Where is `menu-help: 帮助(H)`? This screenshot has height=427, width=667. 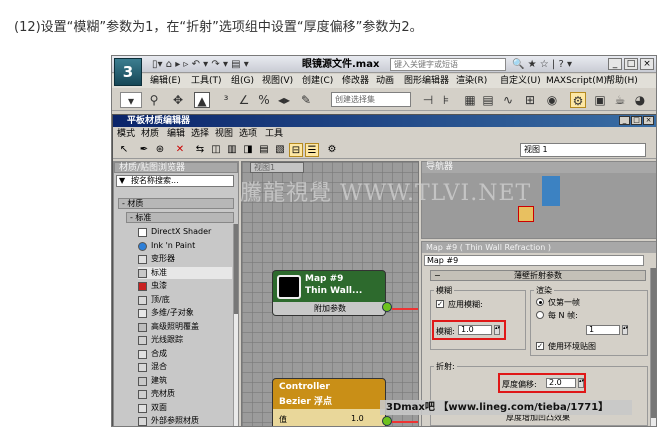
menu-help: 帮助(H) is located at coordinates (622, 81).